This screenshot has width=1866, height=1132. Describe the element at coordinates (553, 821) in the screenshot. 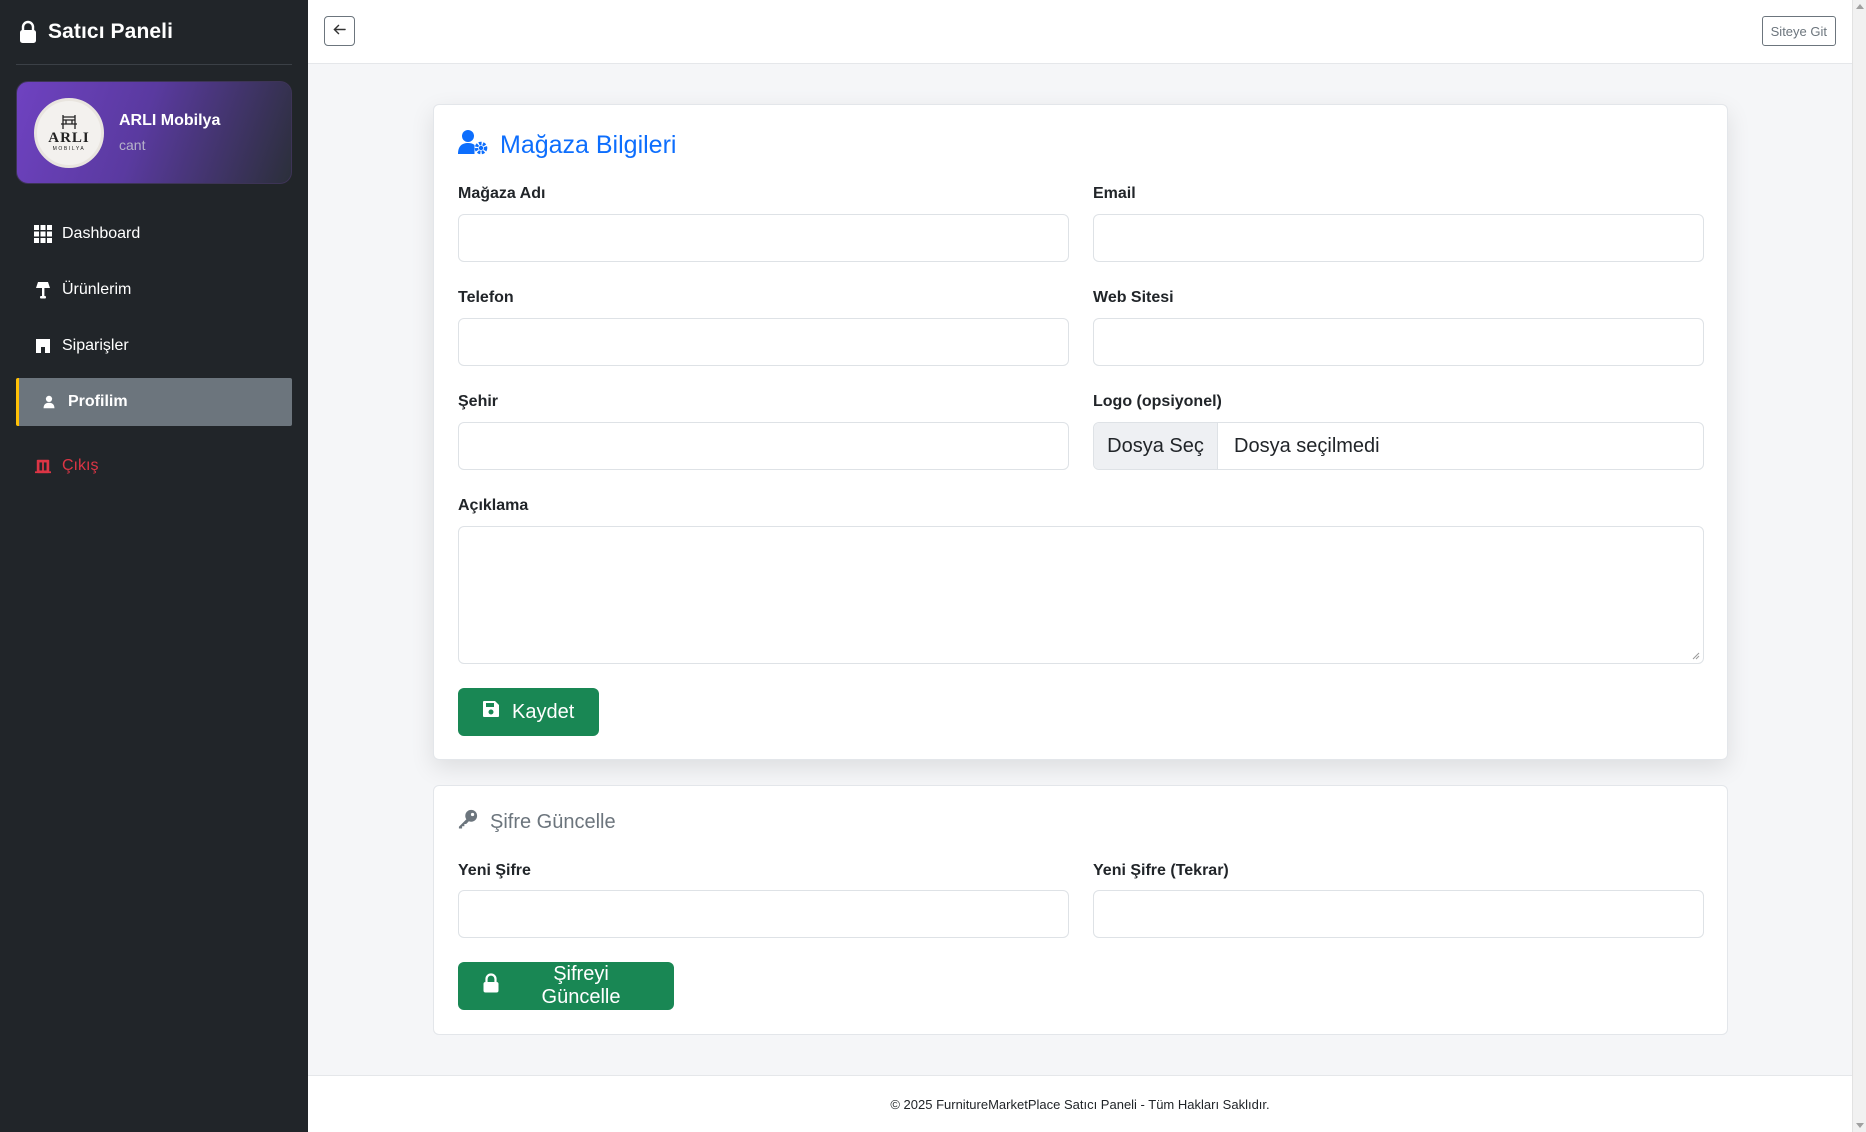

I see `password-card-title-text: Şifre Güncelle` at that location.